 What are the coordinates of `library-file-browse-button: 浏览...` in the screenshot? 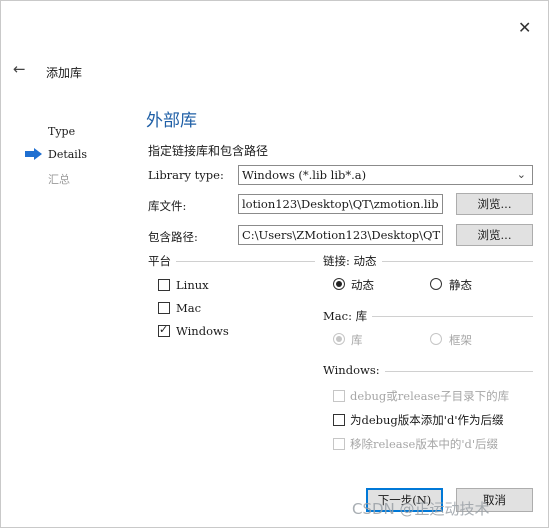 It's located at (494, 204).